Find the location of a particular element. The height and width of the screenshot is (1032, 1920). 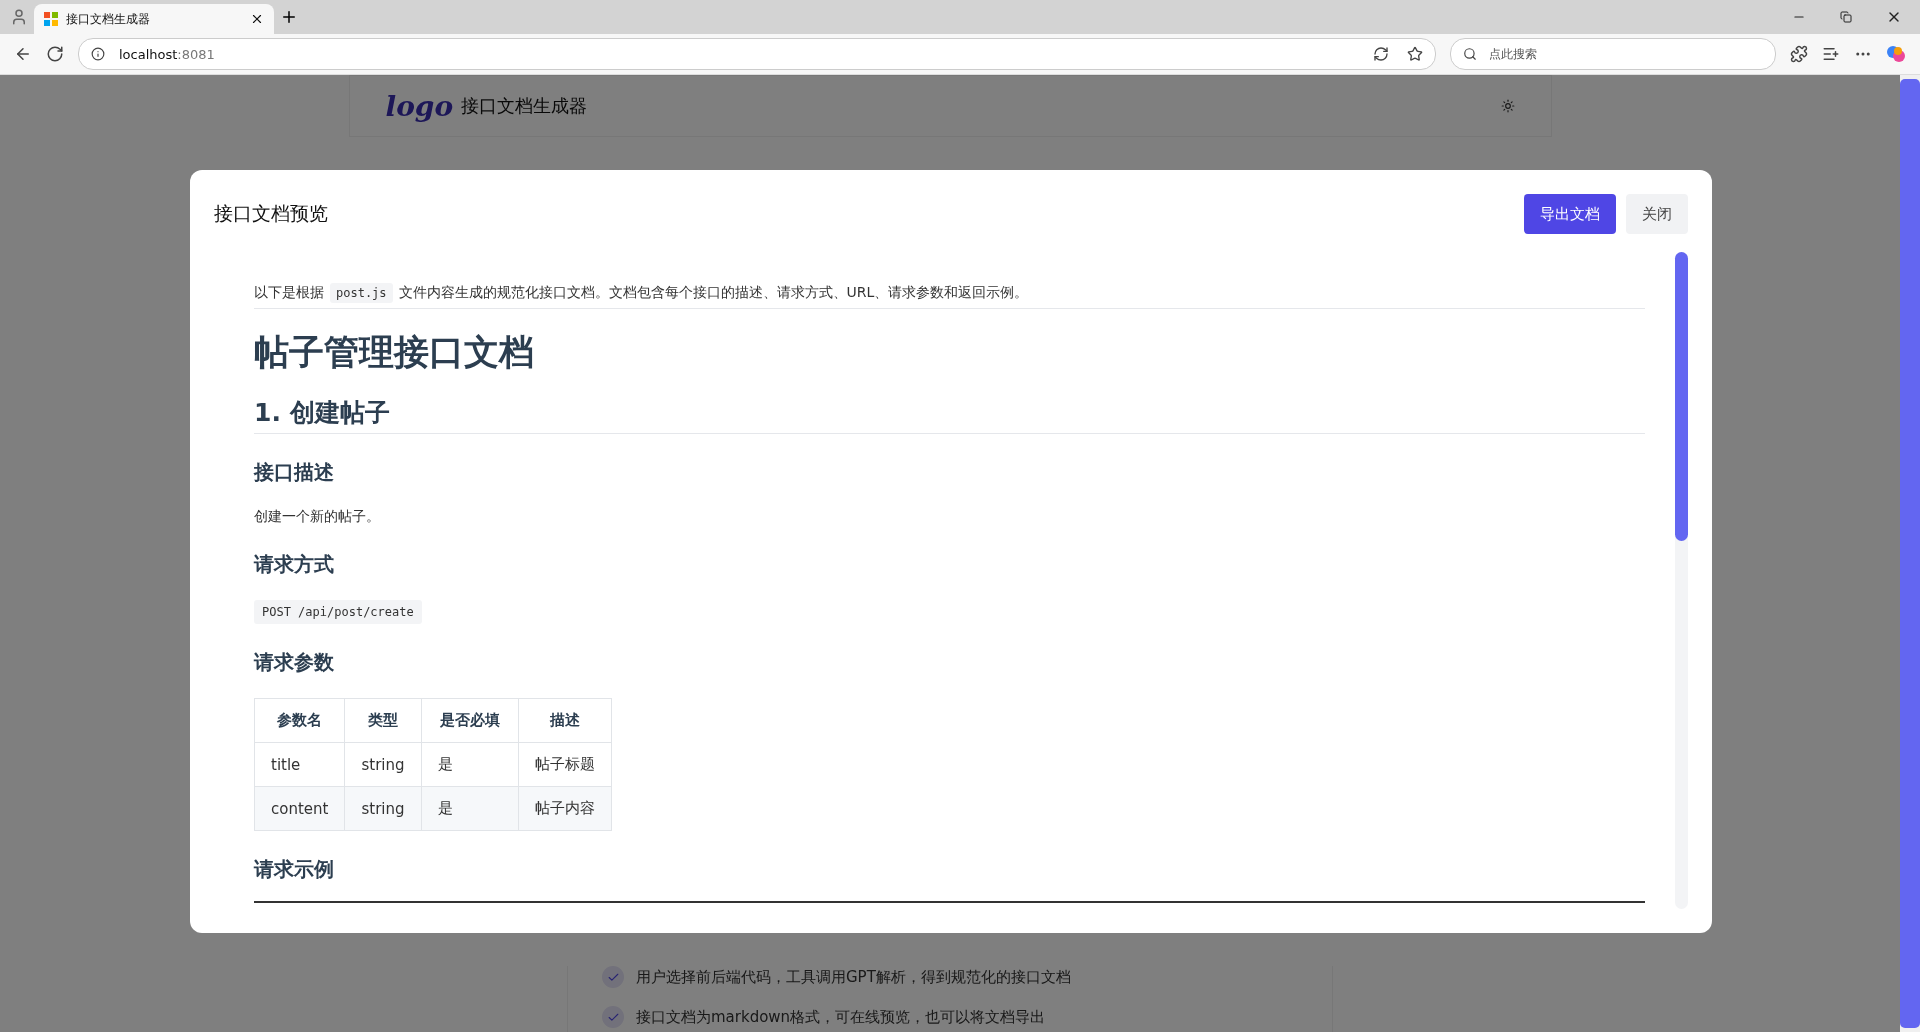

export-button: 导出文档 is located at coordinates (1570, 214).